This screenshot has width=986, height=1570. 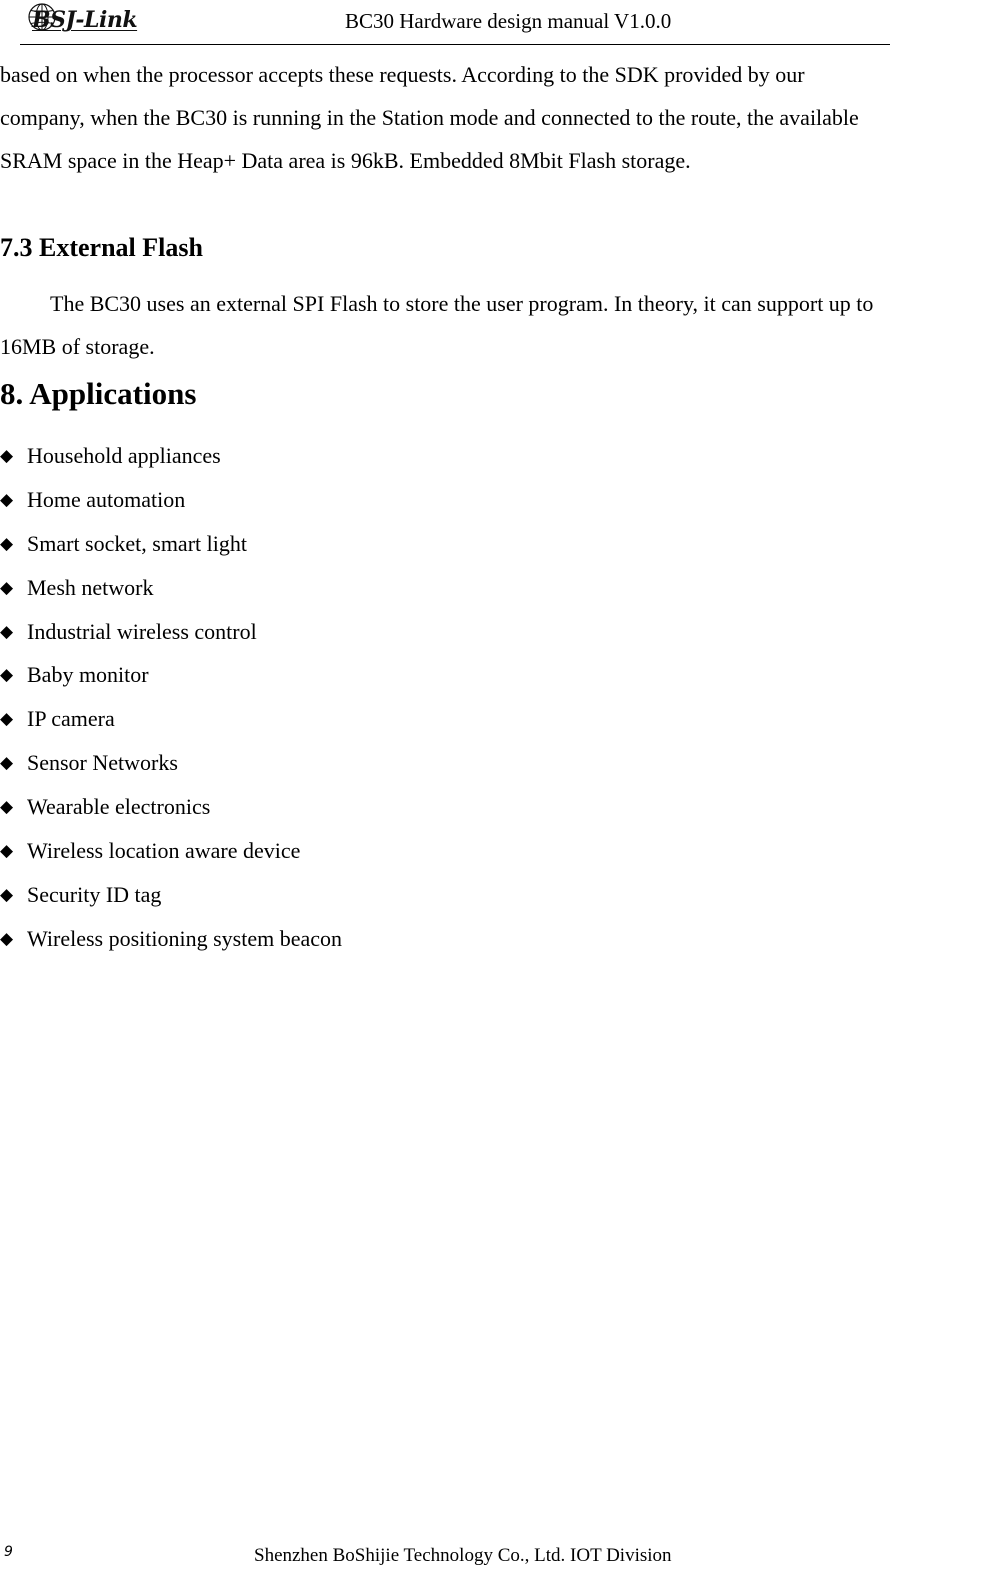 I want to click on list-item-text: Household appliances, so click(x=124, y=455).